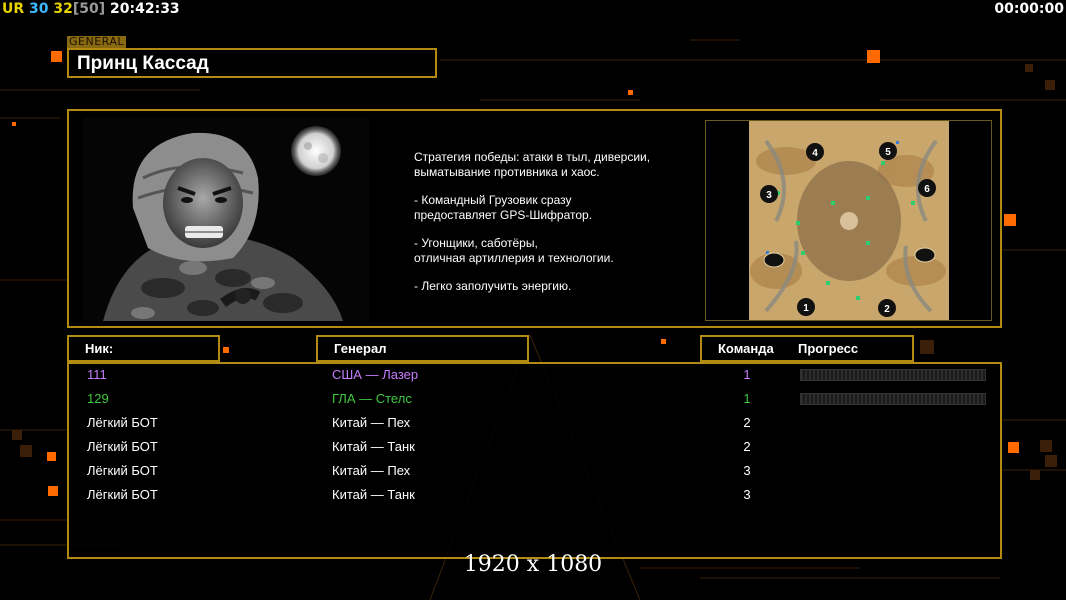  I want to click on column-header-team: Команда, so click(746, 348).